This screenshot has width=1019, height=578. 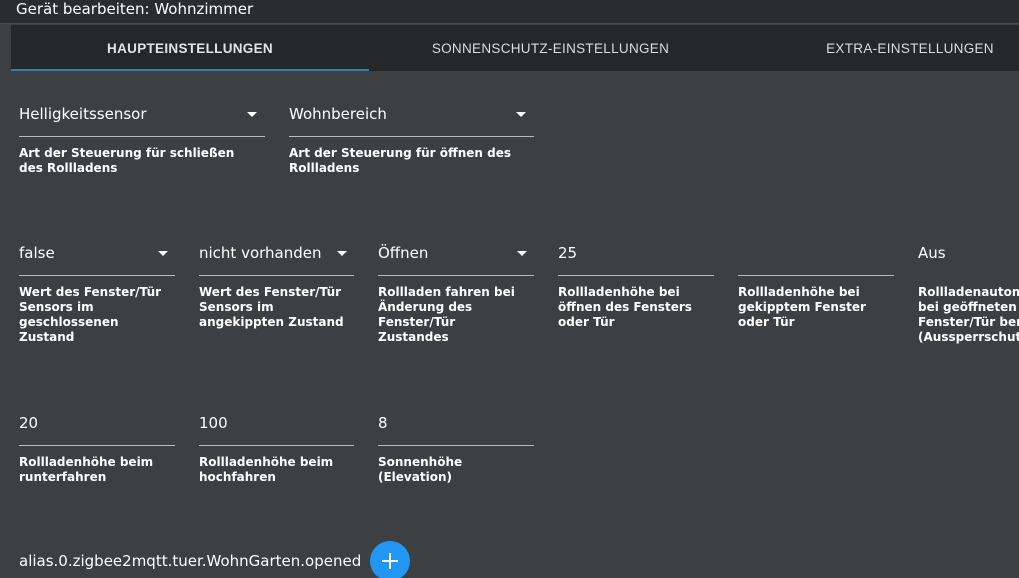 What do you see at coordinates (420, 469) in the screenshot?
I see `sun-elevation-hint: Sonnenhöhe (Elevation)` at bounding box center [420, 469].